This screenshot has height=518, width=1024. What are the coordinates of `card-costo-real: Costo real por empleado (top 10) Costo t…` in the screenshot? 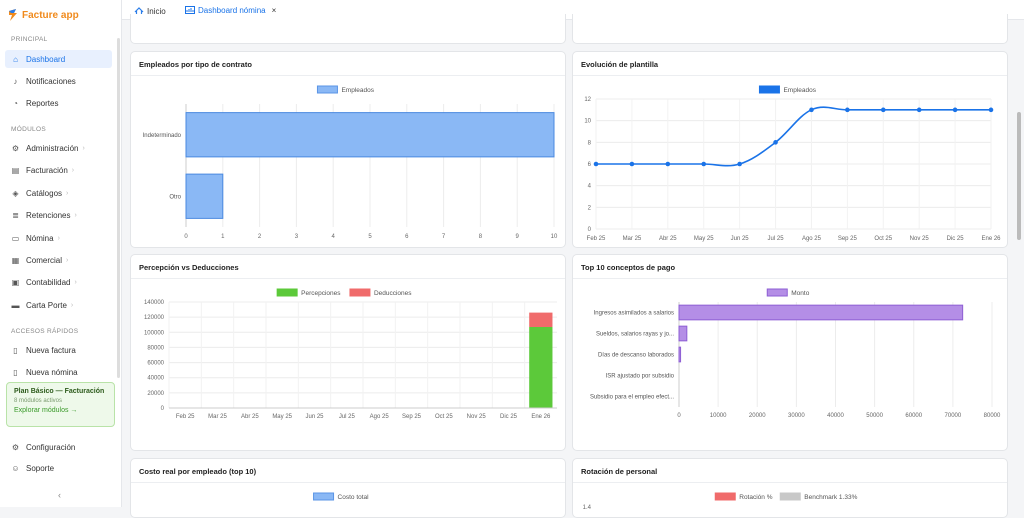 It's located at (348, 488).